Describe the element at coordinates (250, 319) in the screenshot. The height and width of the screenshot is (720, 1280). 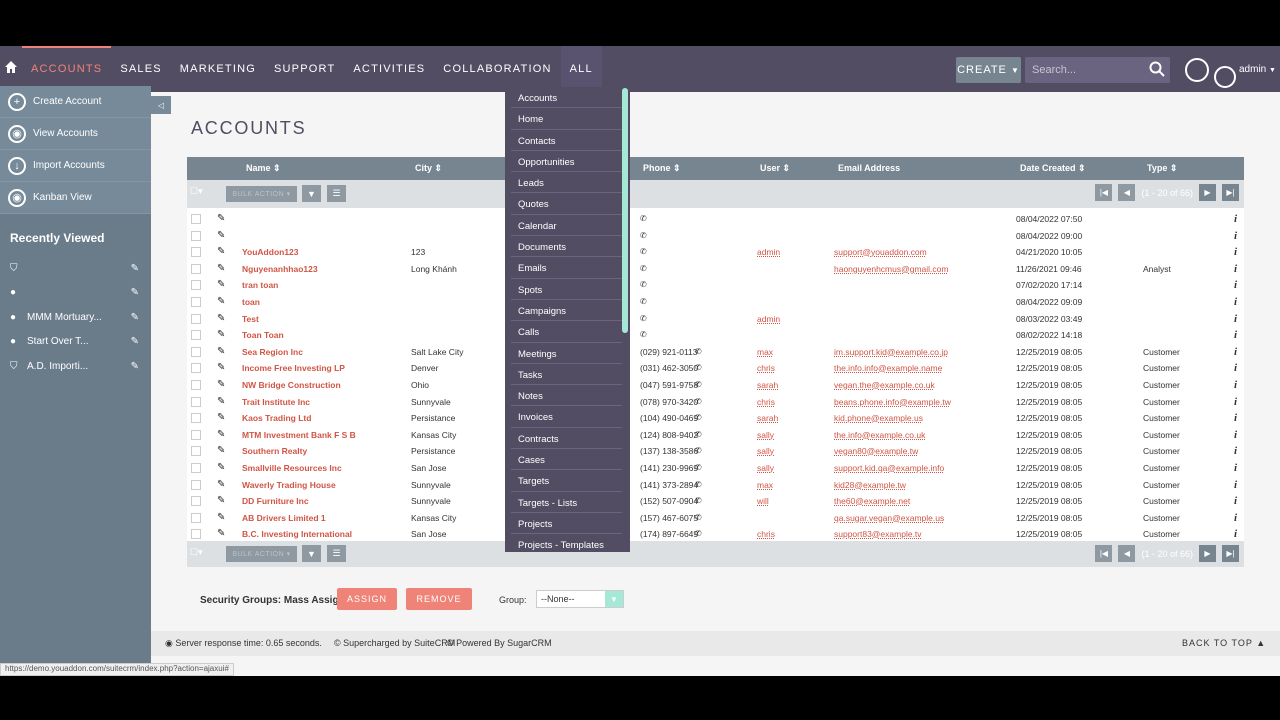
I see `account-name-link: Test` at that location.